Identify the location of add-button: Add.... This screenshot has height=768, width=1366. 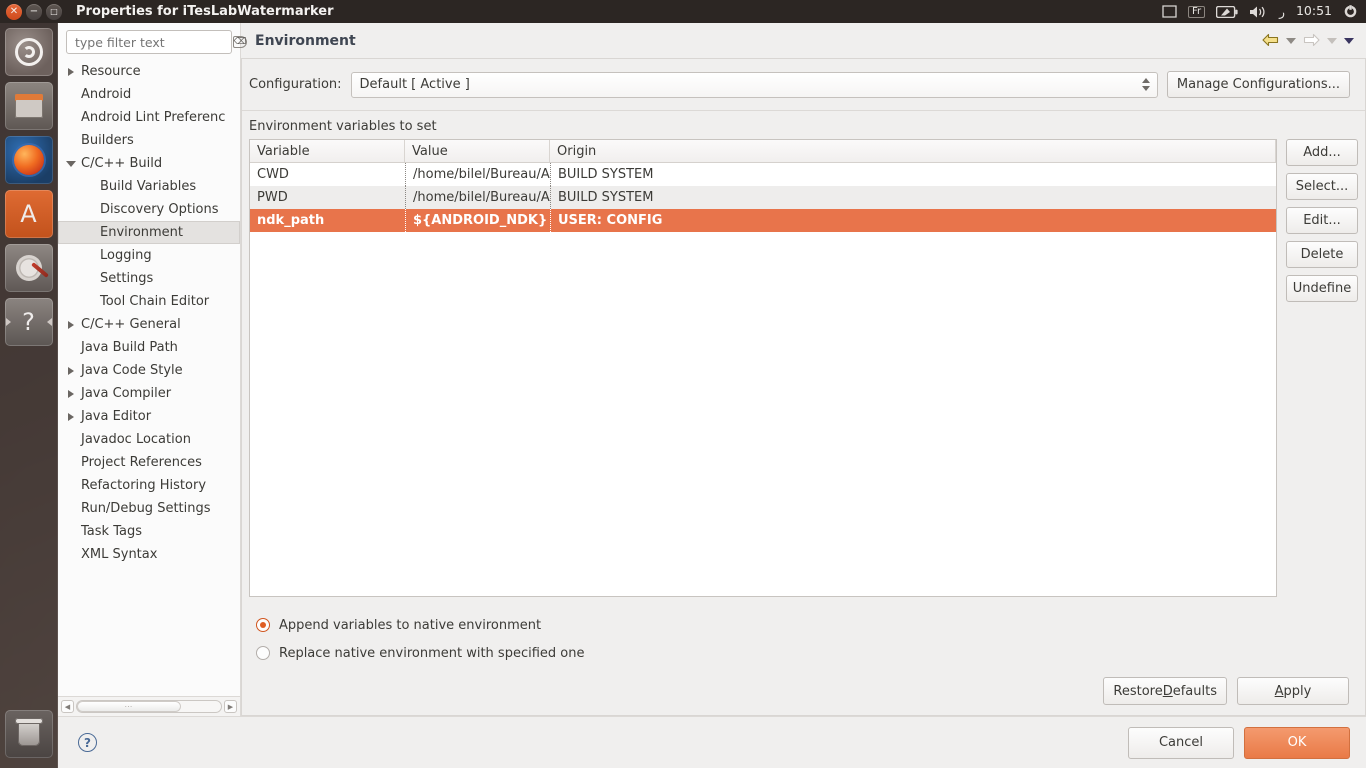
(1322, 152).